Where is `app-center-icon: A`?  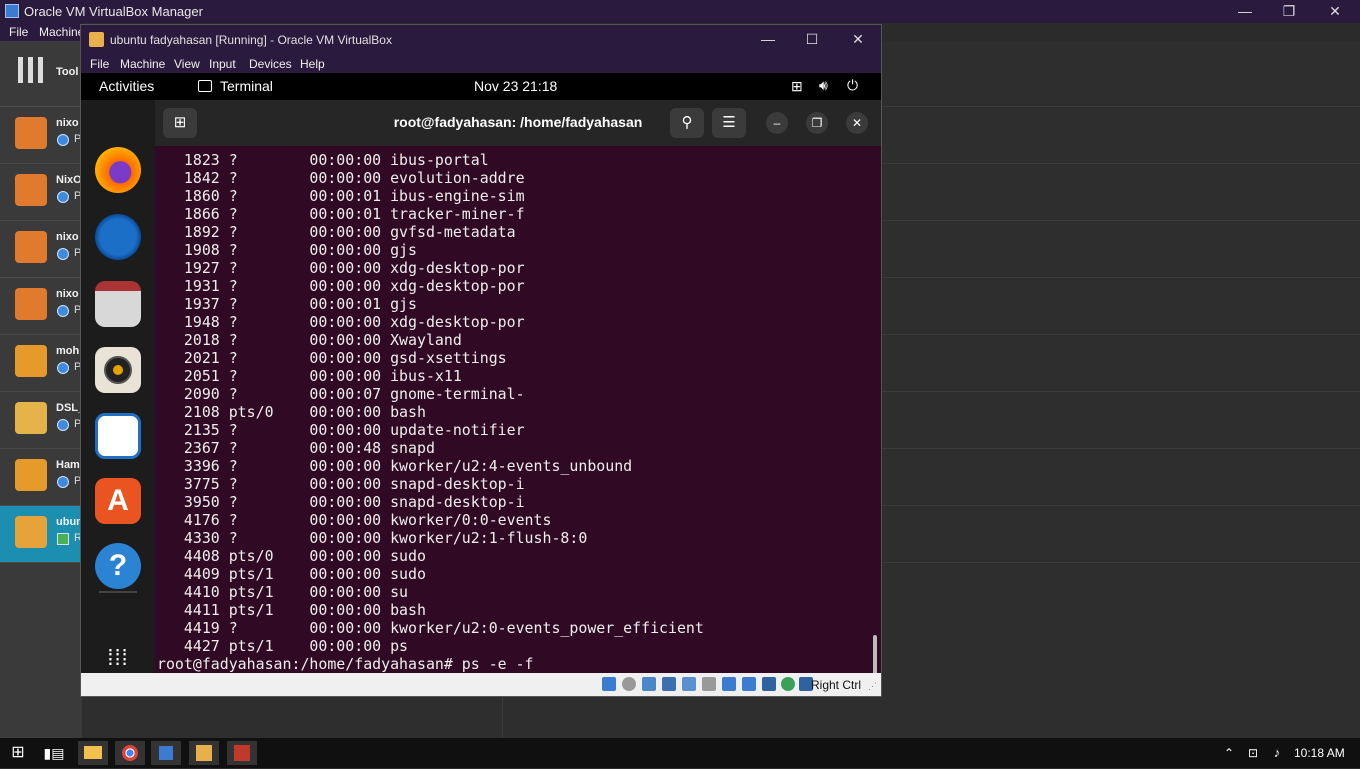 app-center-icon: A is located at coordinates (118, 501).